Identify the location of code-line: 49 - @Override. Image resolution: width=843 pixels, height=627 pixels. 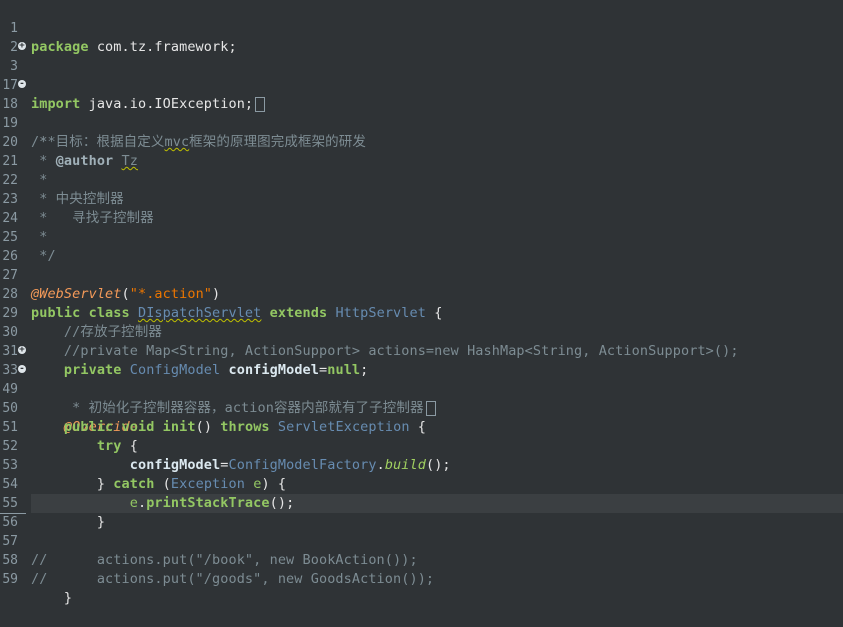
(421, 398).